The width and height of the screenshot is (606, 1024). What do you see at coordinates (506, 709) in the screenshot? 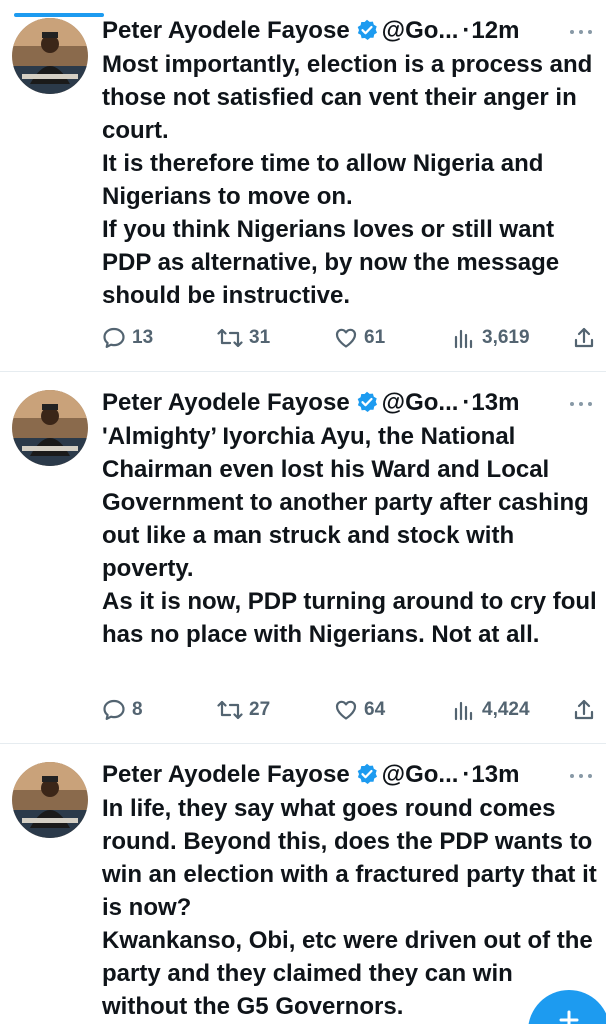
I see `views-count: 4,424` at bounding box center [506, 709].